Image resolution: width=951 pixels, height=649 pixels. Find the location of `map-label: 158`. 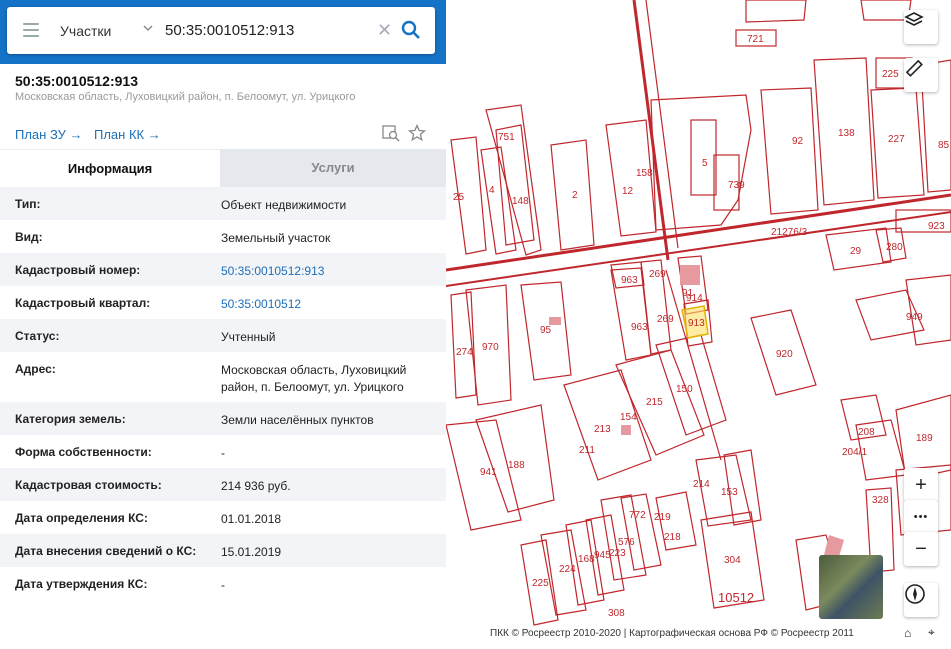

map-label: 158 is located at coordinates (644, 173).